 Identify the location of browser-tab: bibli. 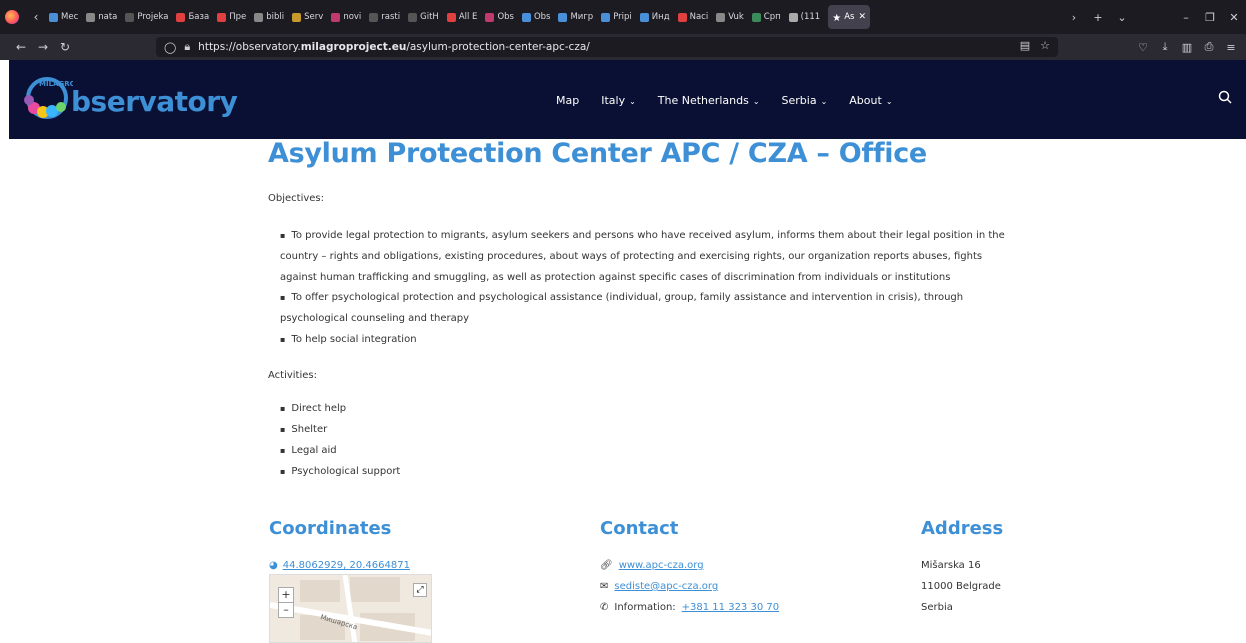
(269, 17).